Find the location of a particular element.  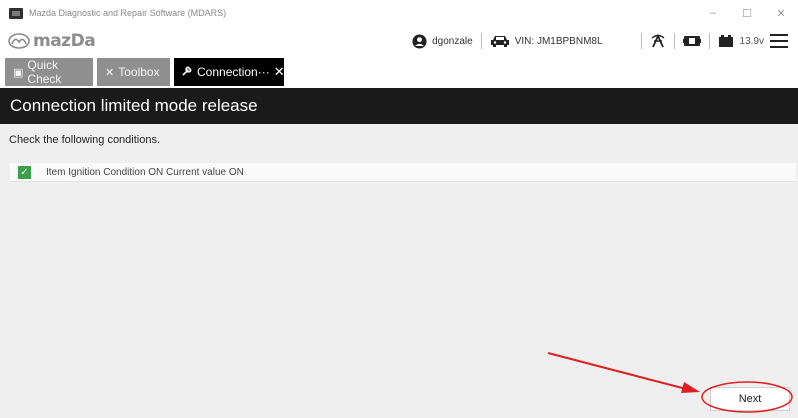

window-controls: – ☐ ✕ is located at coordinates (747, 13).